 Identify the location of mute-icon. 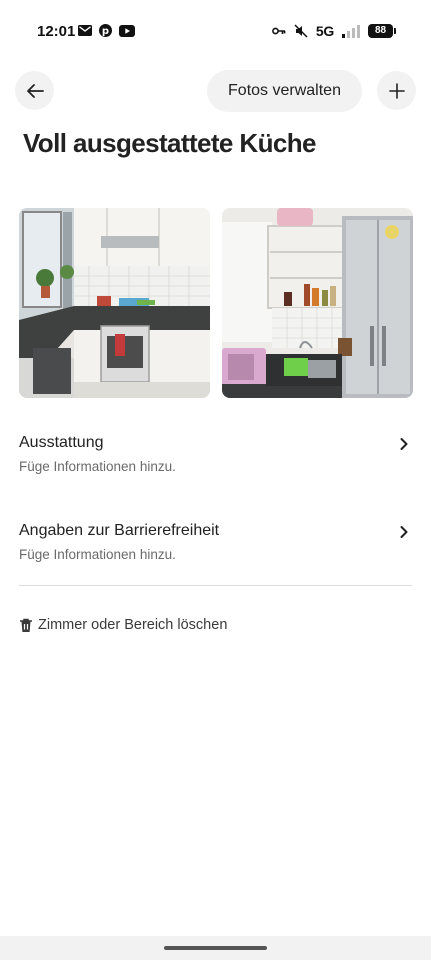
(301, 31).